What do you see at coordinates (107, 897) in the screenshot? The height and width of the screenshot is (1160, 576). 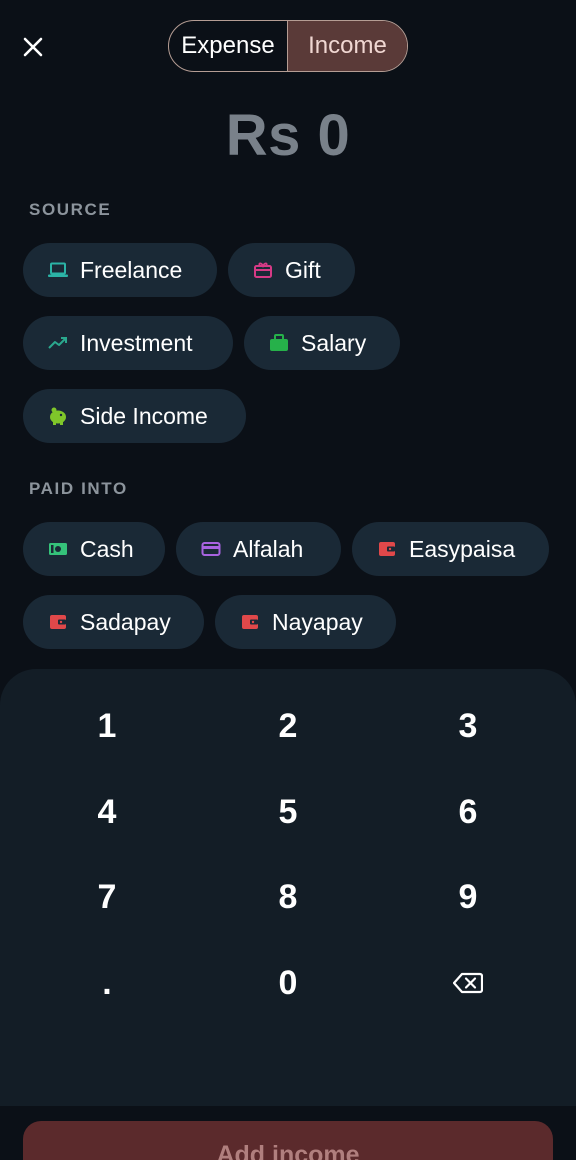 I see `key-7: 7` at bounding box center [107, 897].